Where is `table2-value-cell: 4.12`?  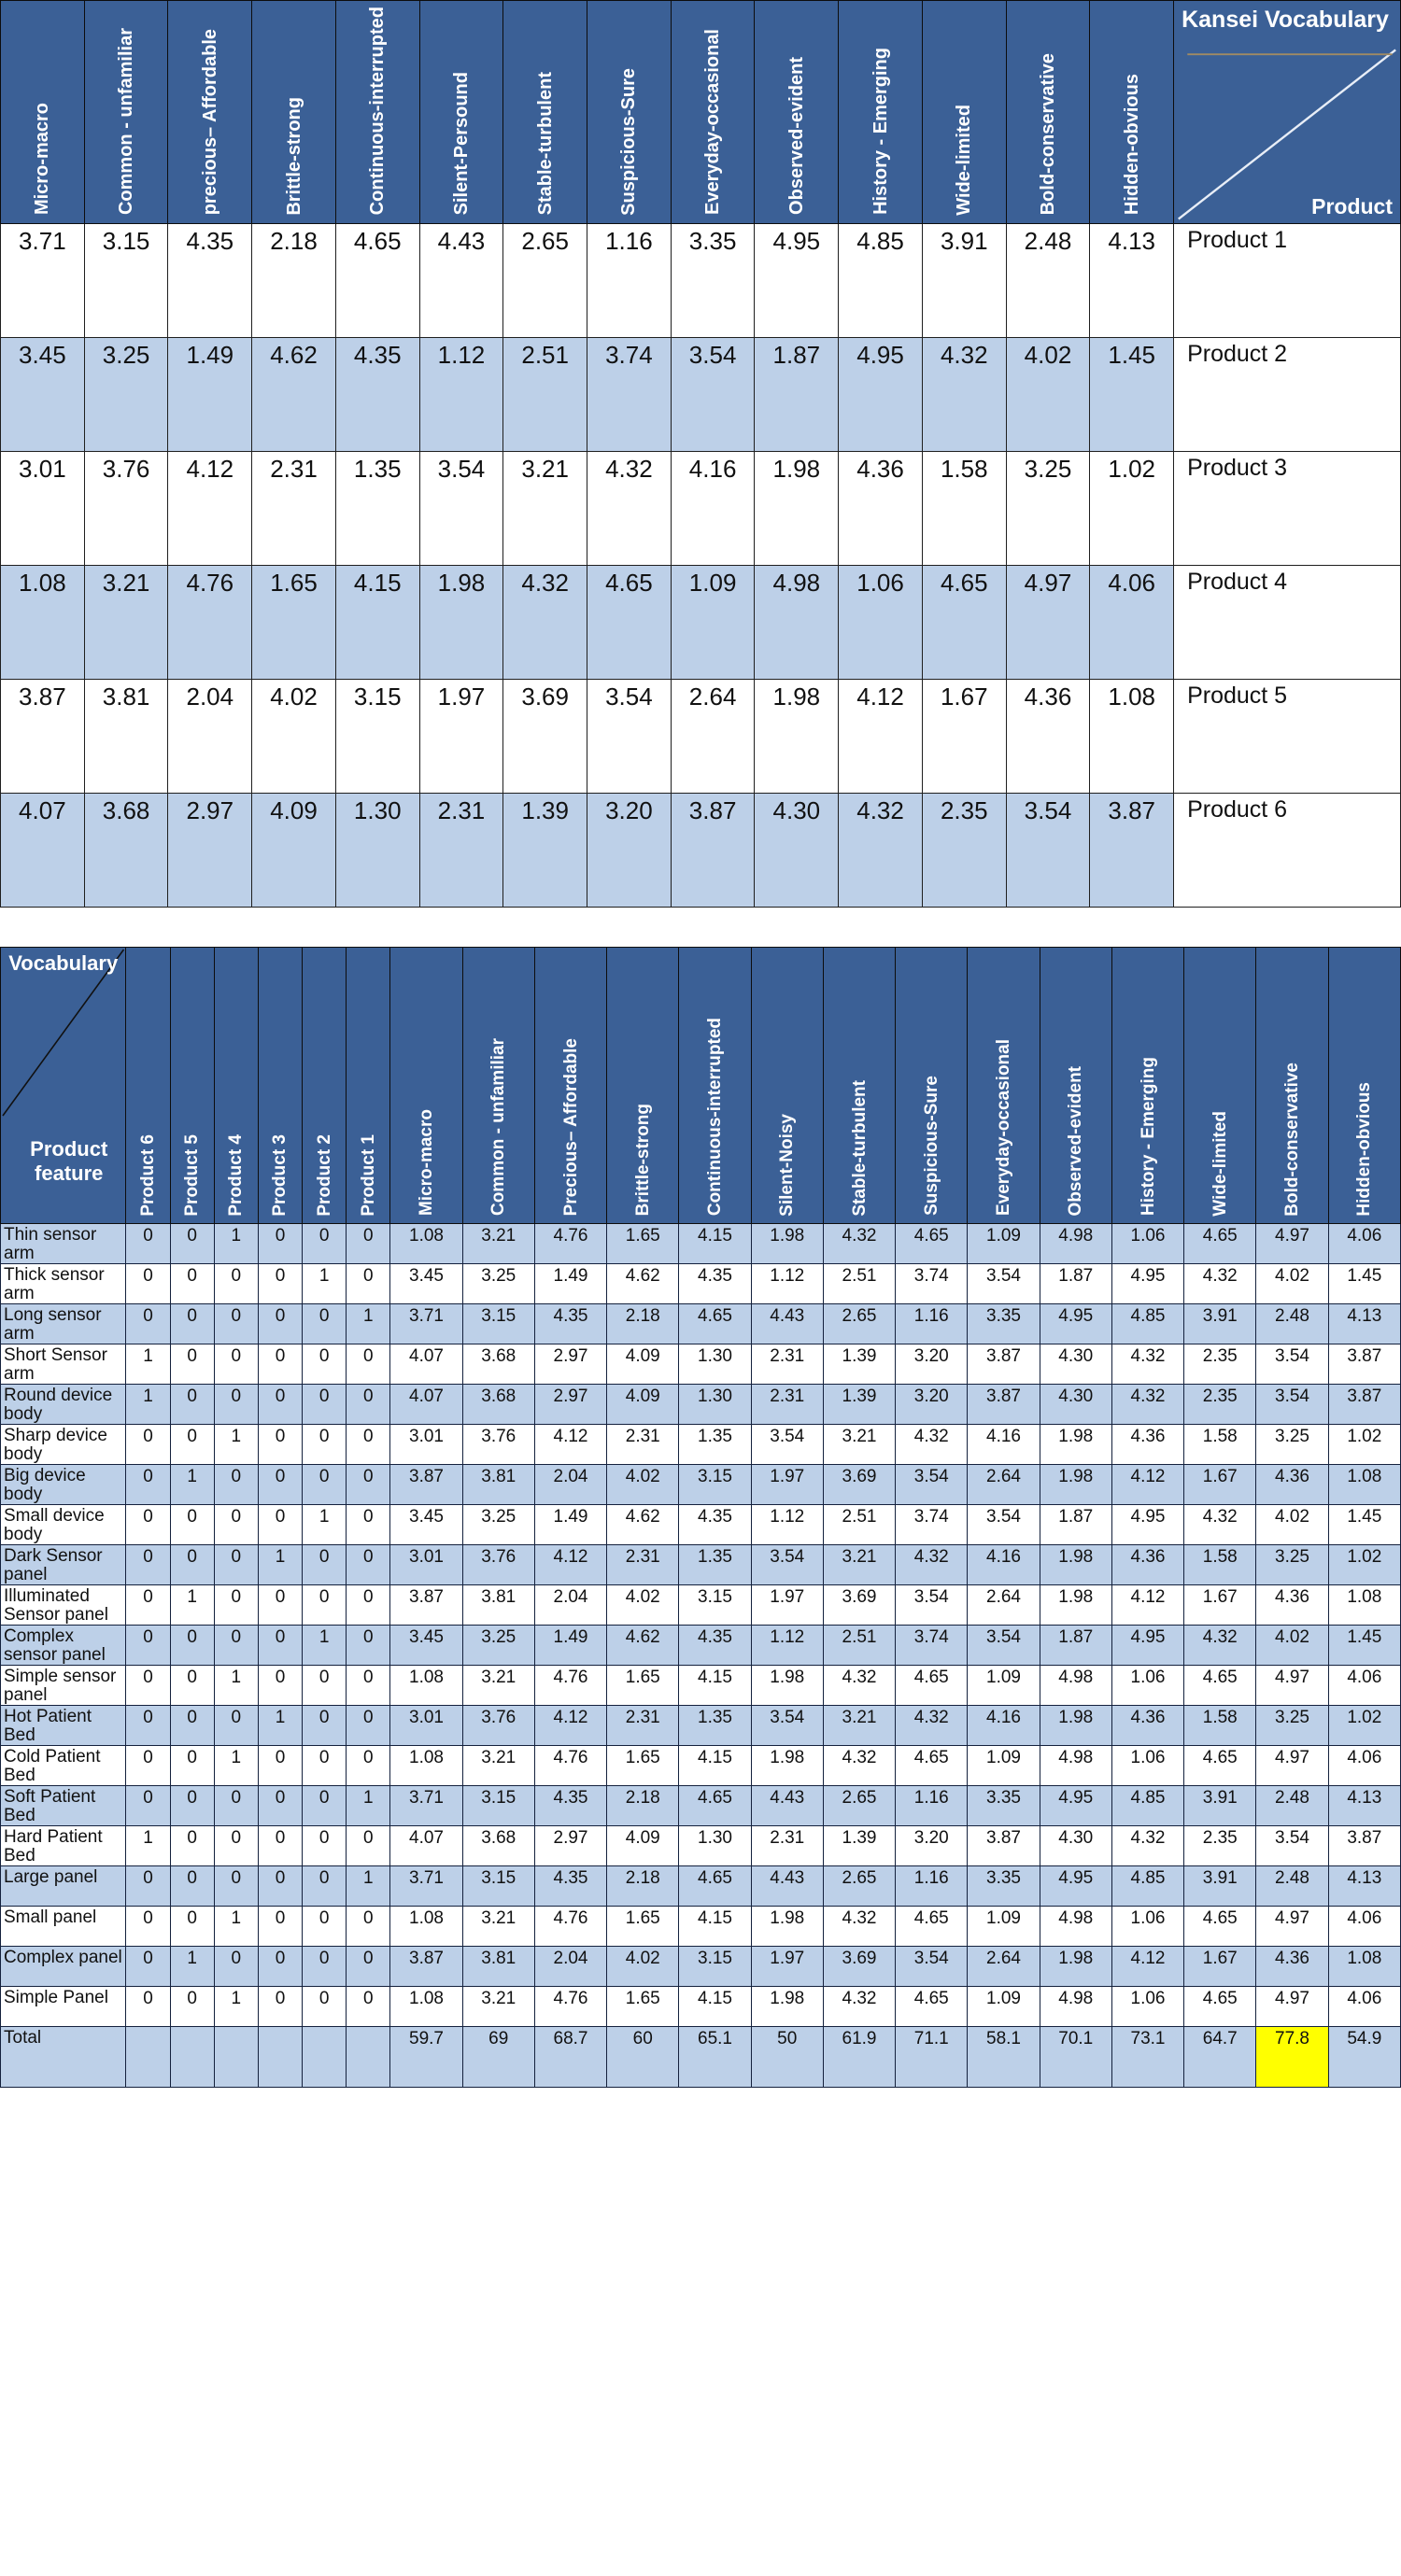 table2-value-cell: 4.12 is located at coordinates (571, 1565).